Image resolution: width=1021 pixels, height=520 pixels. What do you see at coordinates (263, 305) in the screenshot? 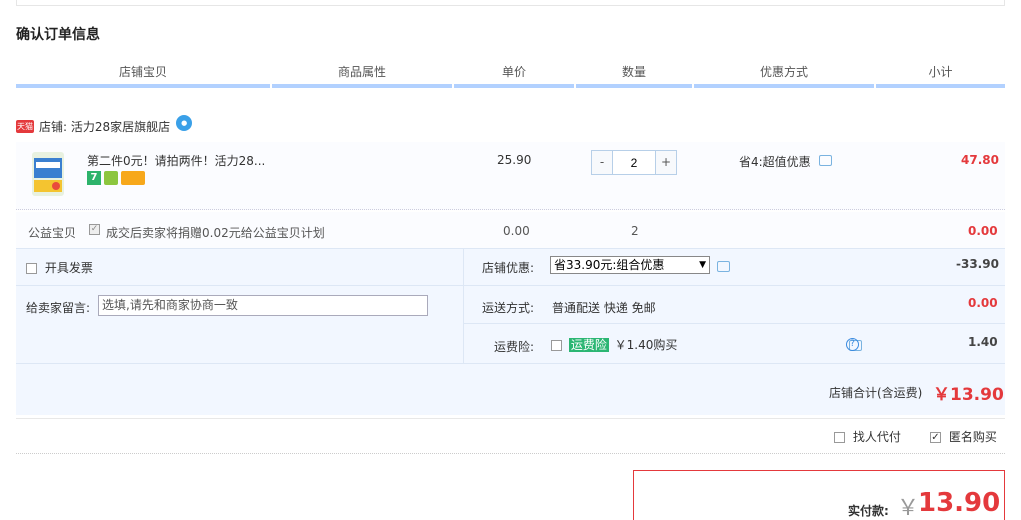
I see `seller-message-input: 选填,请先和商家协商一致` at bounding box center [263, 305].